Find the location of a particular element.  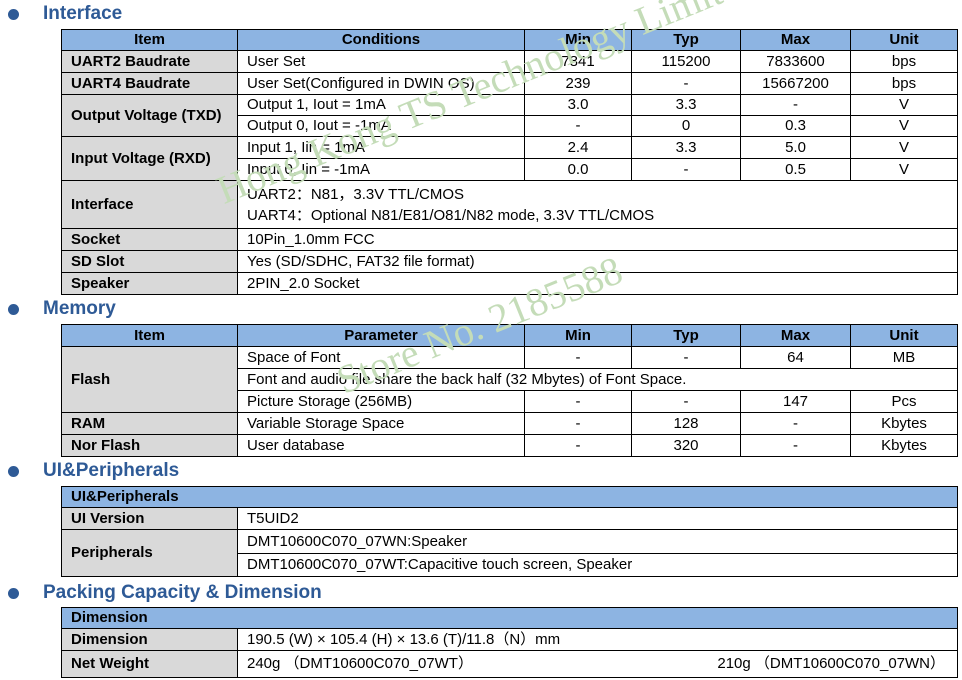

peripherals-wn: DMT10600C070_07WN:Speaker is located at coordinates (597, 541).